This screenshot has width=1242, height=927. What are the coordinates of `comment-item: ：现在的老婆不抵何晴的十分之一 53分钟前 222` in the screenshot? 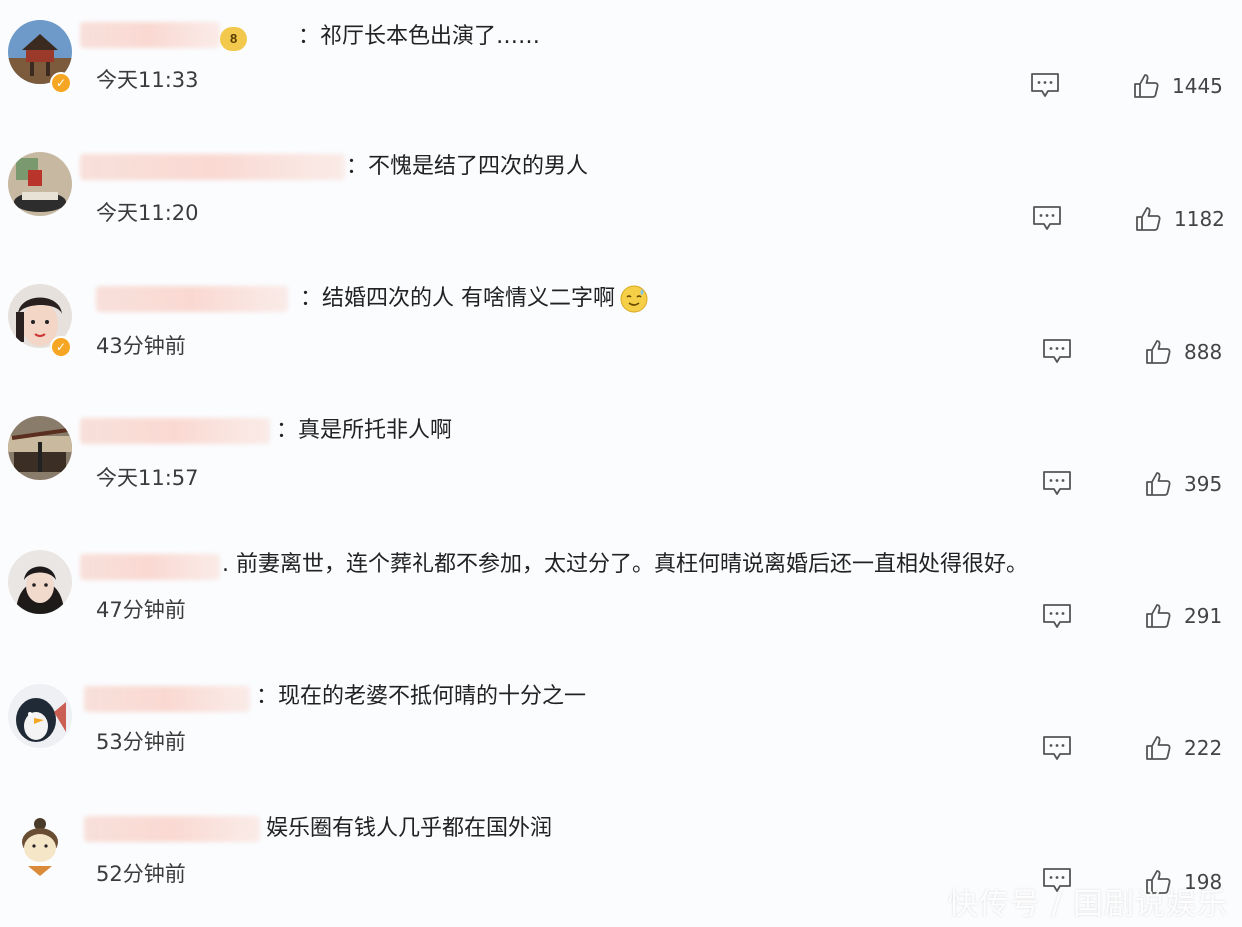 It's located at (621, 720).